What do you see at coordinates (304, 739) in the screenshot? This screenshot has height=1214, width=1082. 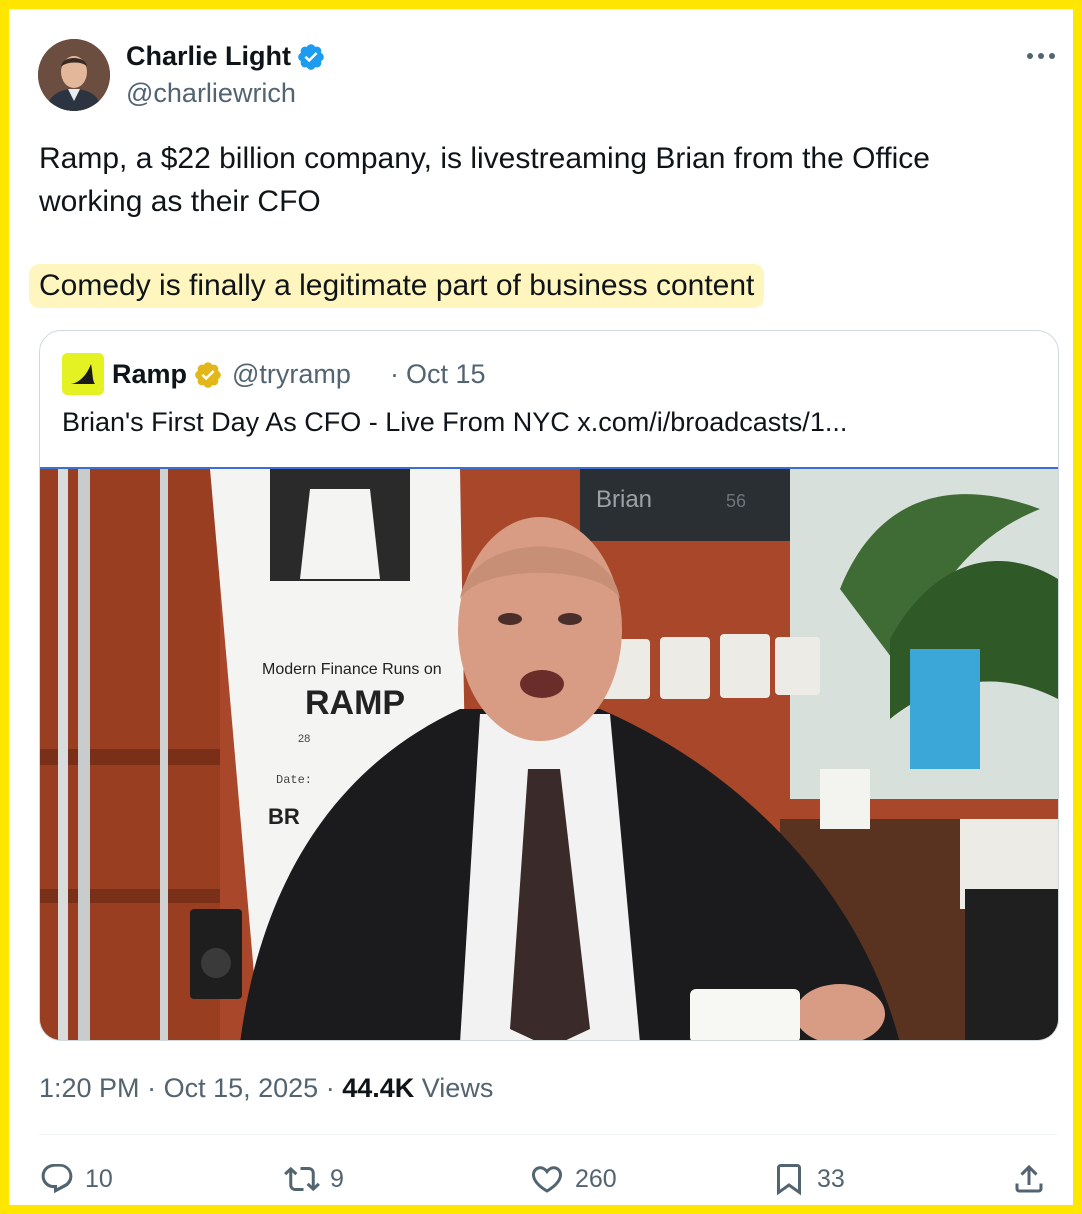 I see `poster-num: 28` at bounding box center [304, 739].